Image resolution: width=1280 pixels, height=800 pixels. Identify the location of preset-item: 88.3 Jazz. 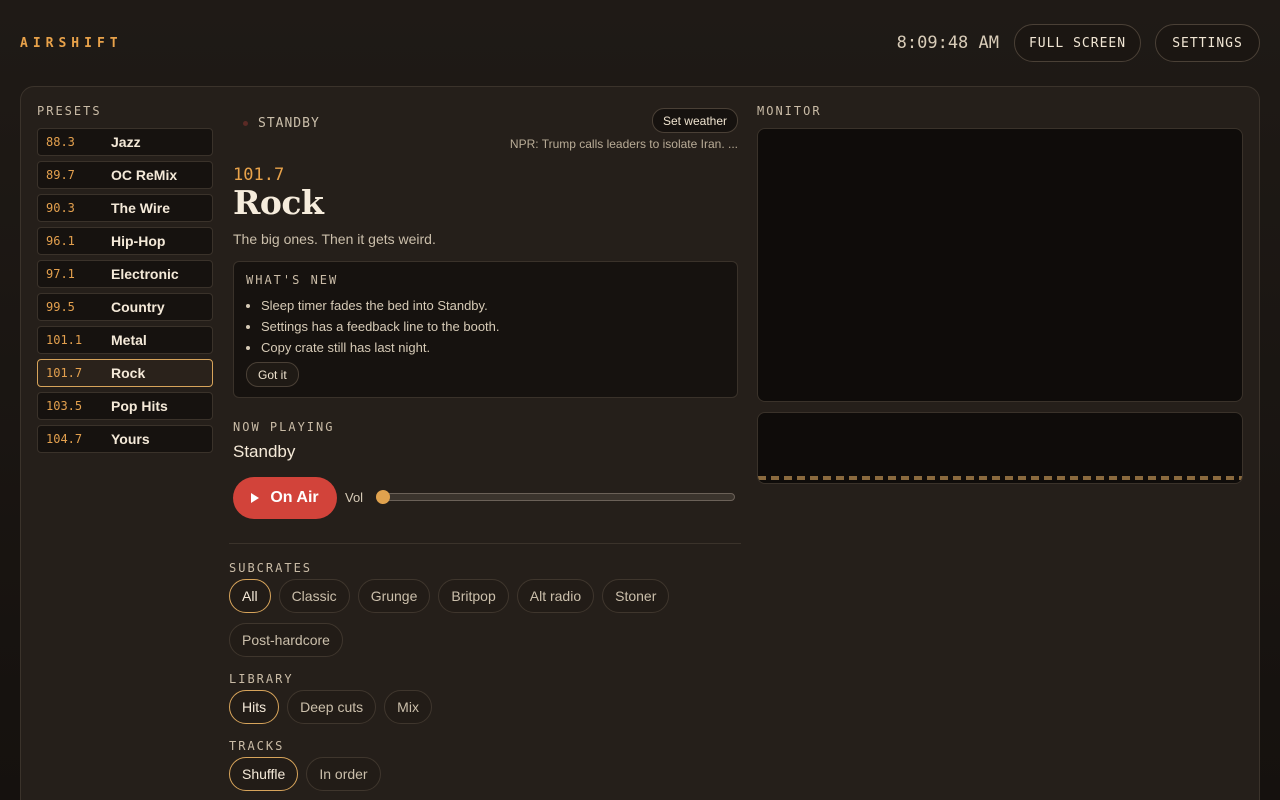
(125, 142).